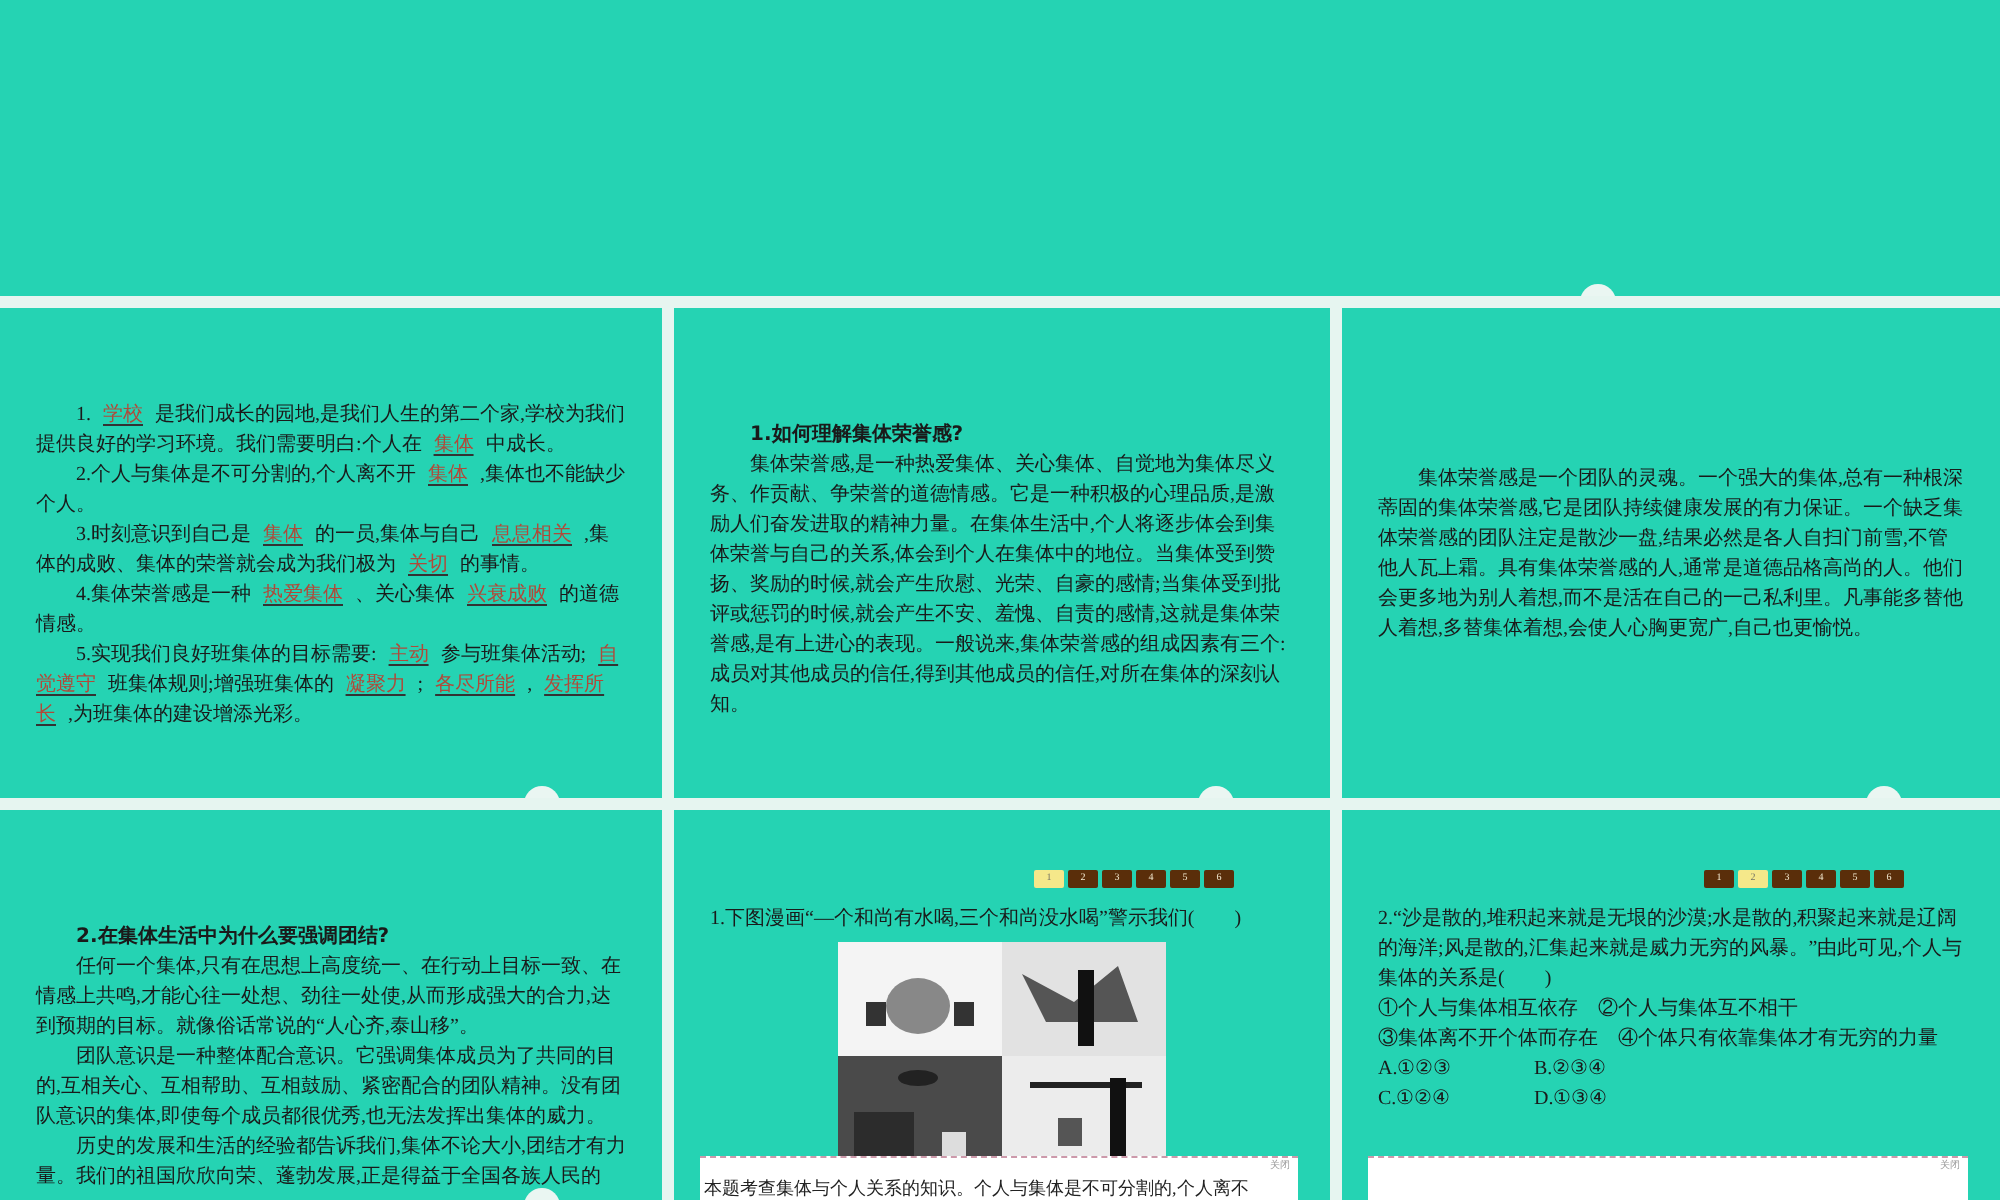 The image size is (2000, 1200). Describe the element at coordinates (1488, 1039) in the screenshot. I see `answer-option: ③集体离不开个体而存在` at that location.